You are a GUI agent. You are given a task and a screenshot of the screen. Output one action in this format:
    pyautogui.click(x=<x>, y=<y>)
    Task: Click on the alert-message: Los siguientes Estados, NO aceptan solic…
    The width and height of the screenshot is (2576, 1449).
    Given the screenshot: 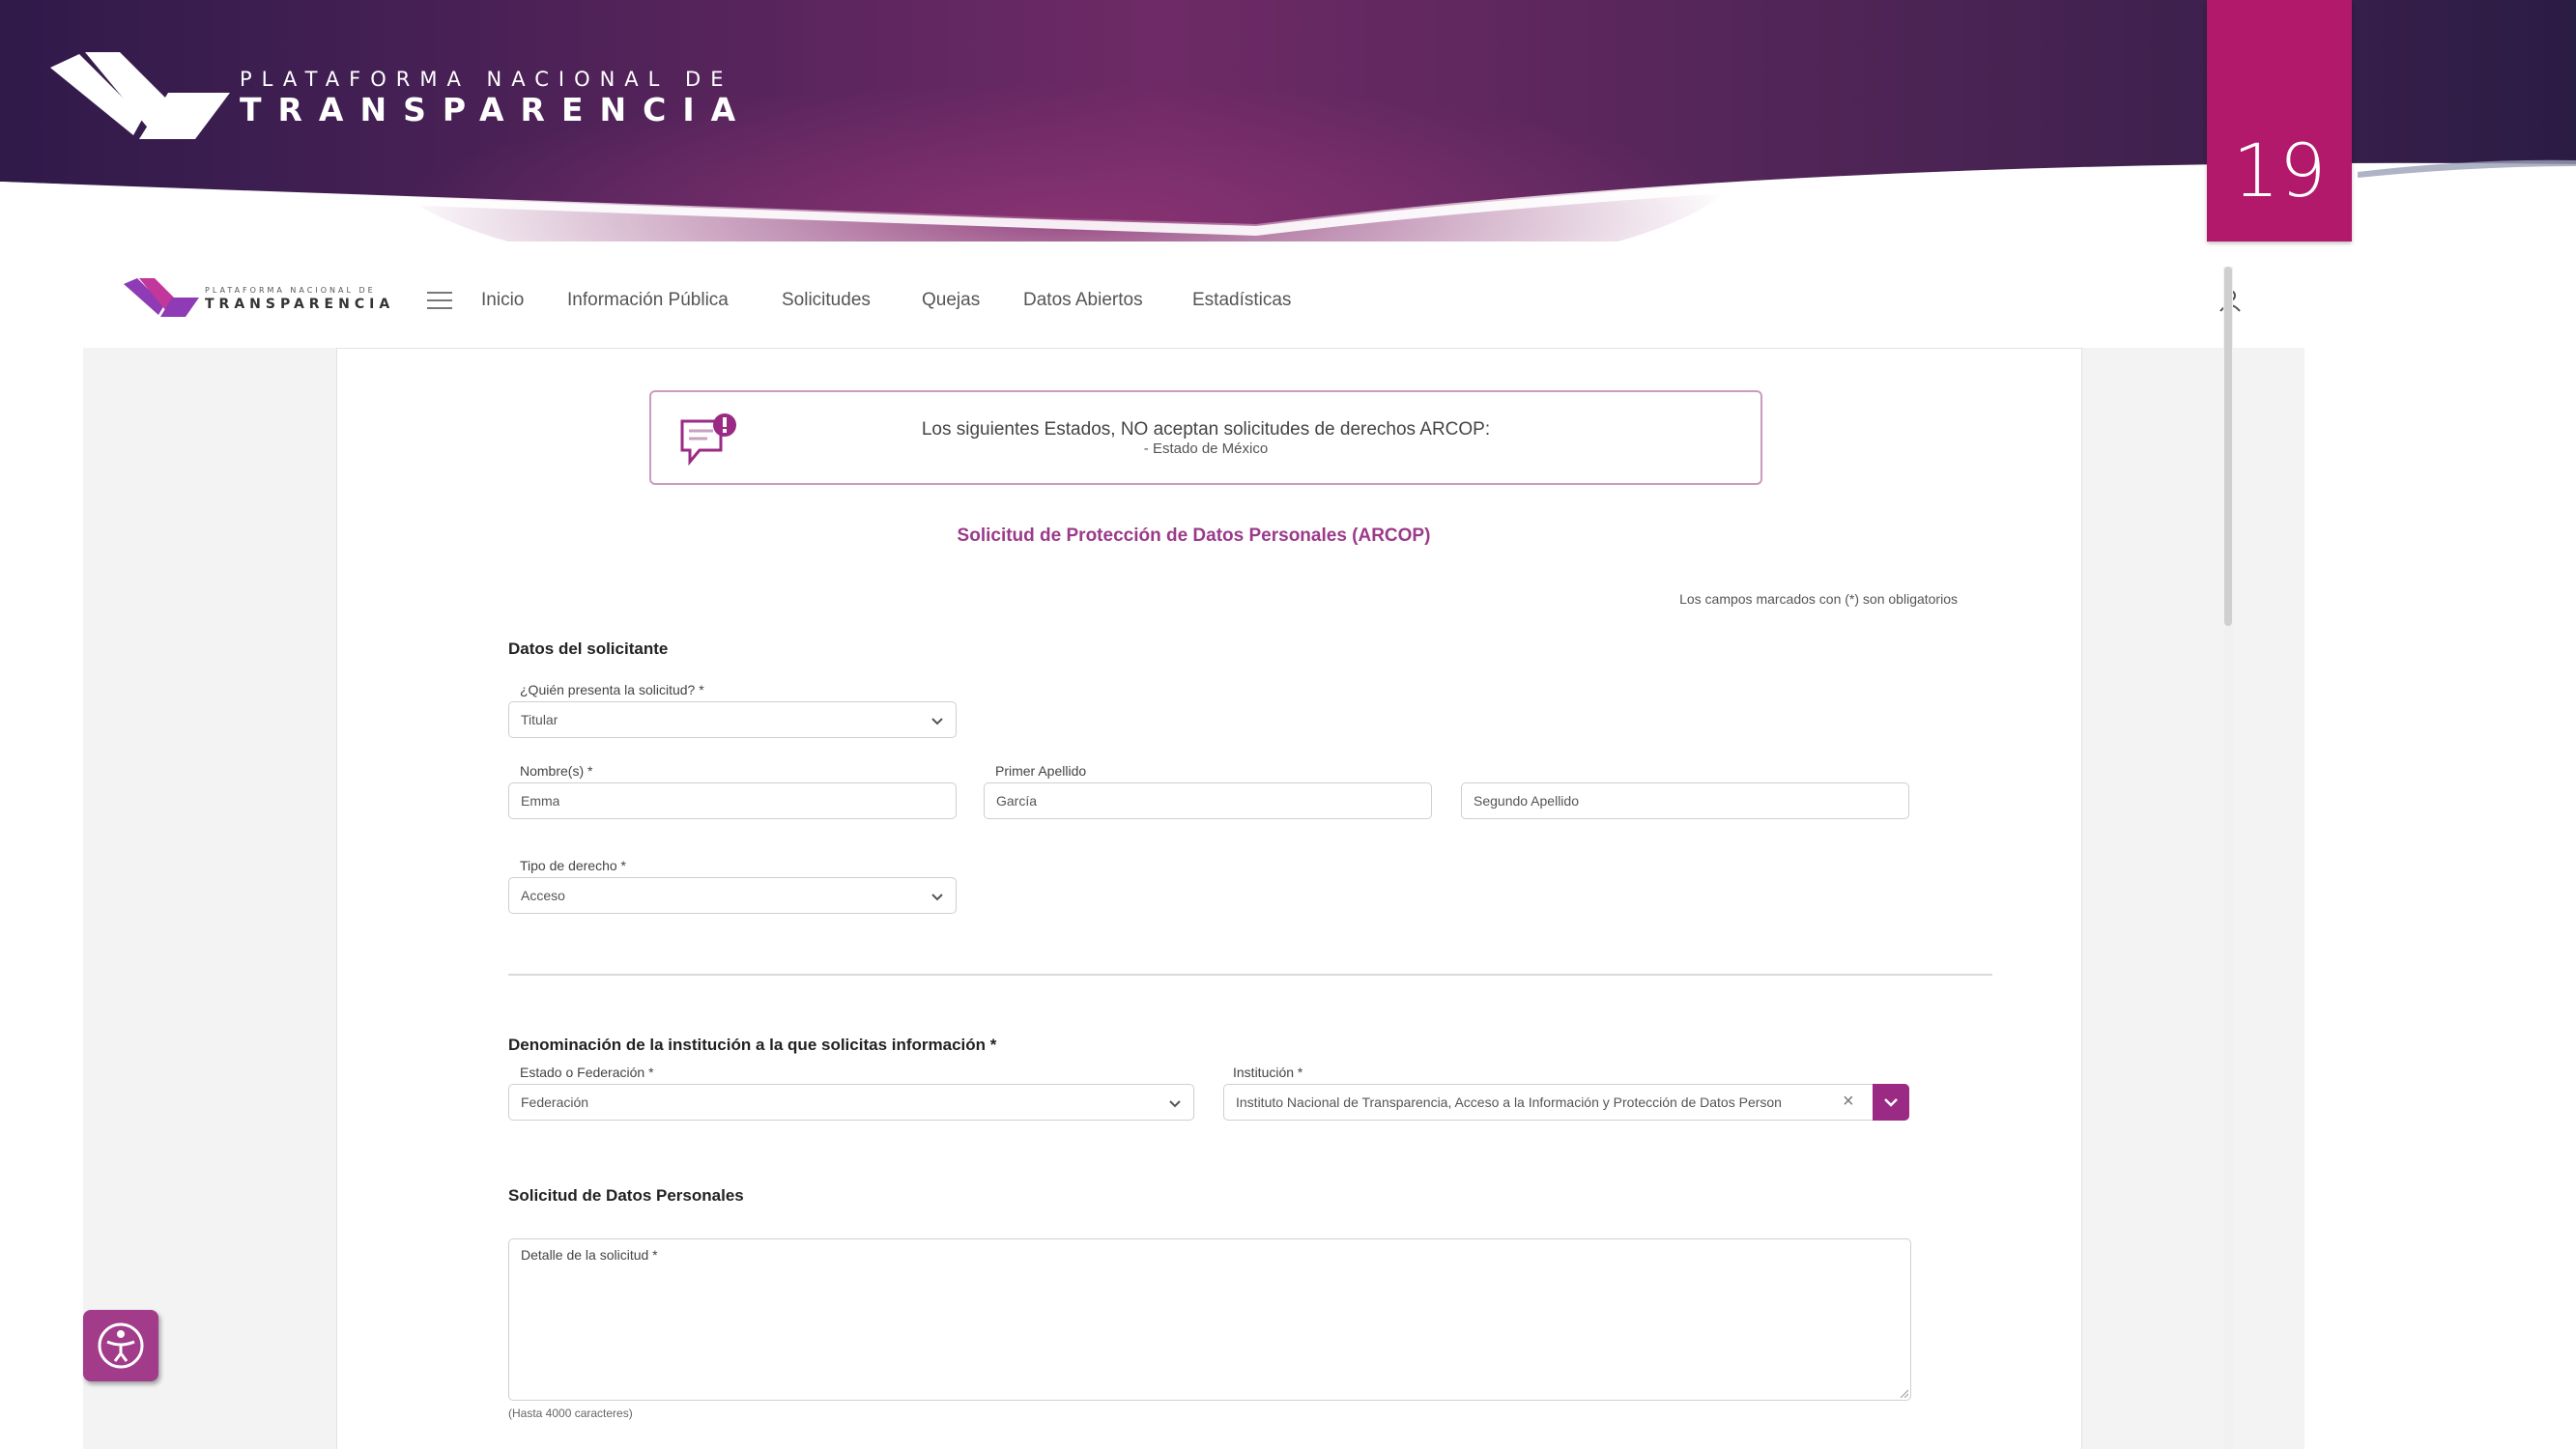 What is the action you would take?
    pyautogui.click(x=1206, y=429)
    